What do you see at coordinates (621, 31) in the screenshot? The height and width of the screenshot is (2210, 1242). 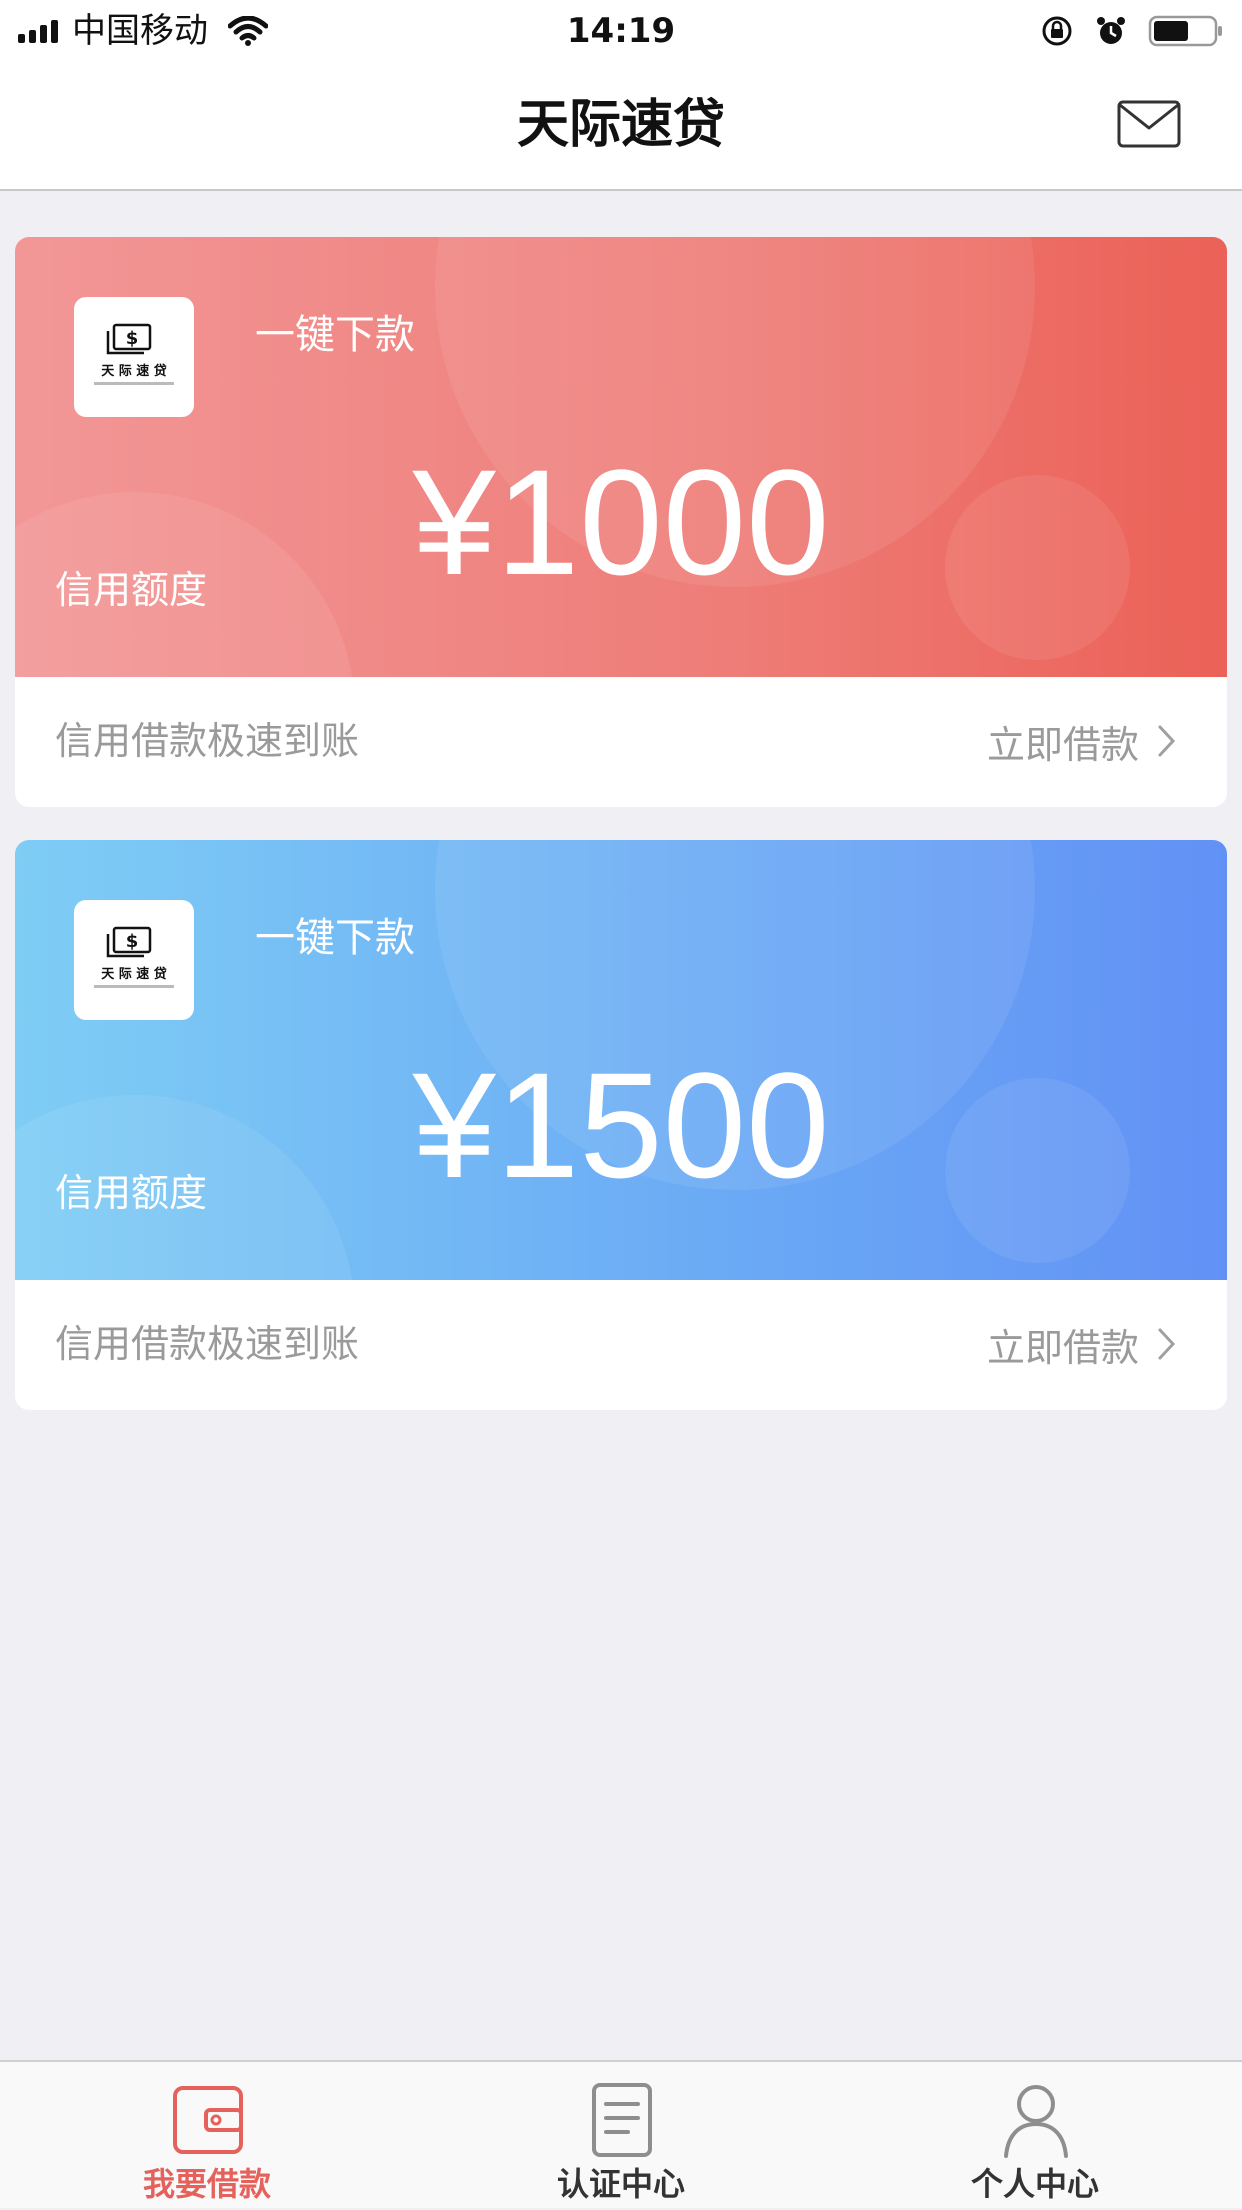 I see `status-bar: 中国移动 14:19` at bounding box center [621, 31].